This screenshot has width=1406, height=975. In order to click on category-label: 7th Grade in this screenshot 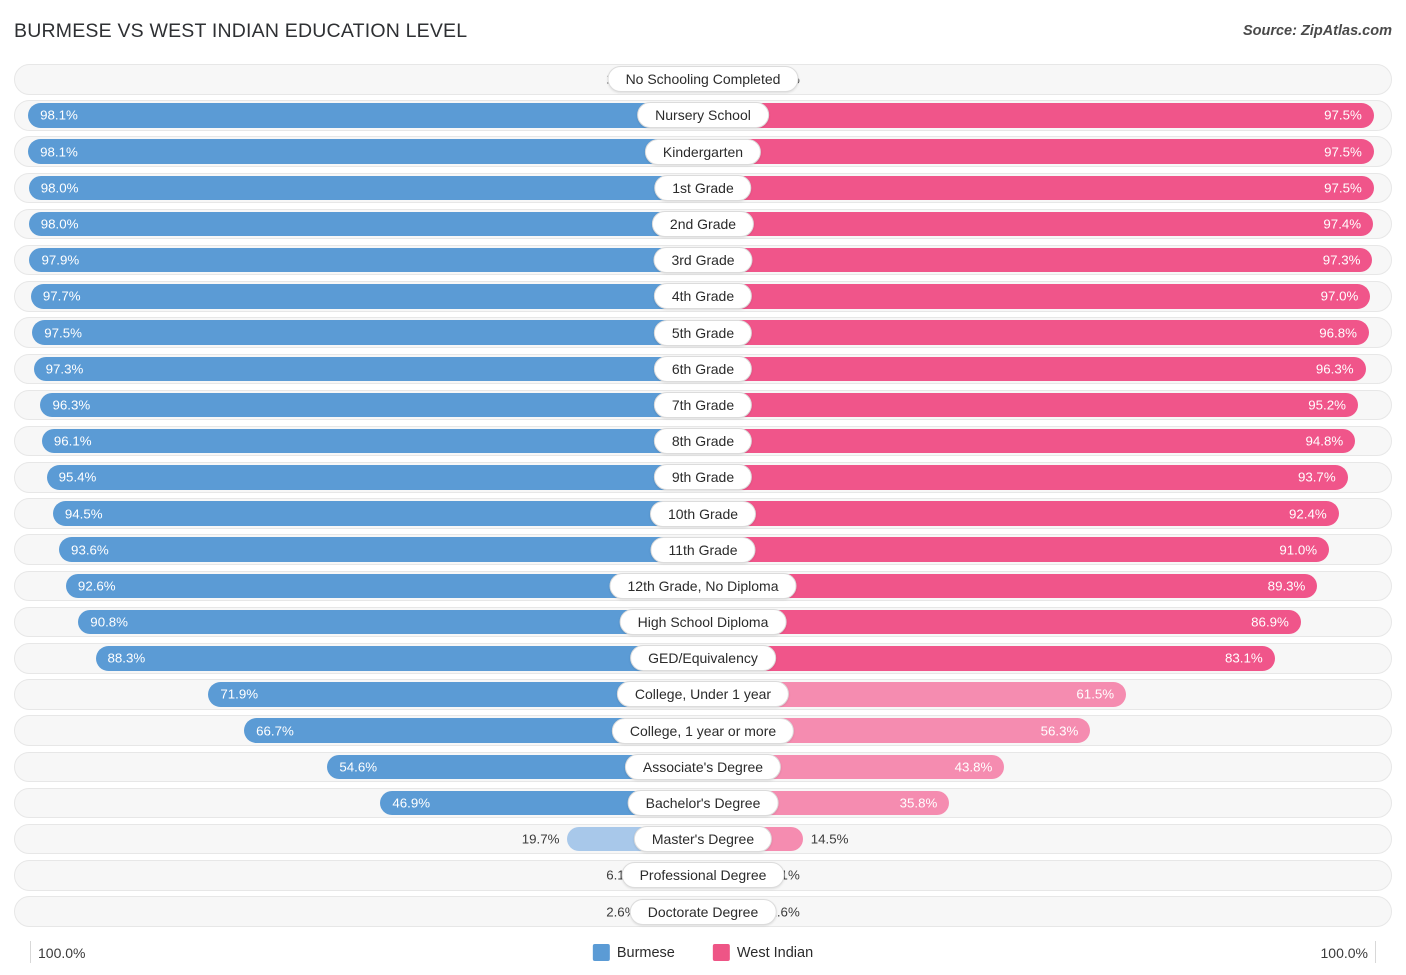, I will do `click(703, 404)`.